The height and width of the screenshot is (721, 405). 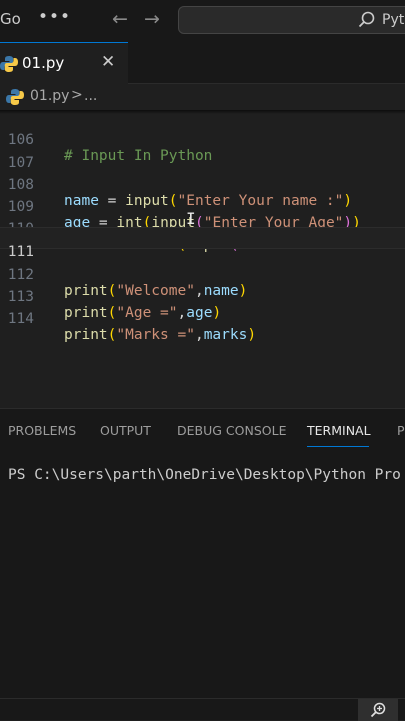 I want to click on tab-debug-console: DEBUG CONSOLE, so click(x=231, y=430).